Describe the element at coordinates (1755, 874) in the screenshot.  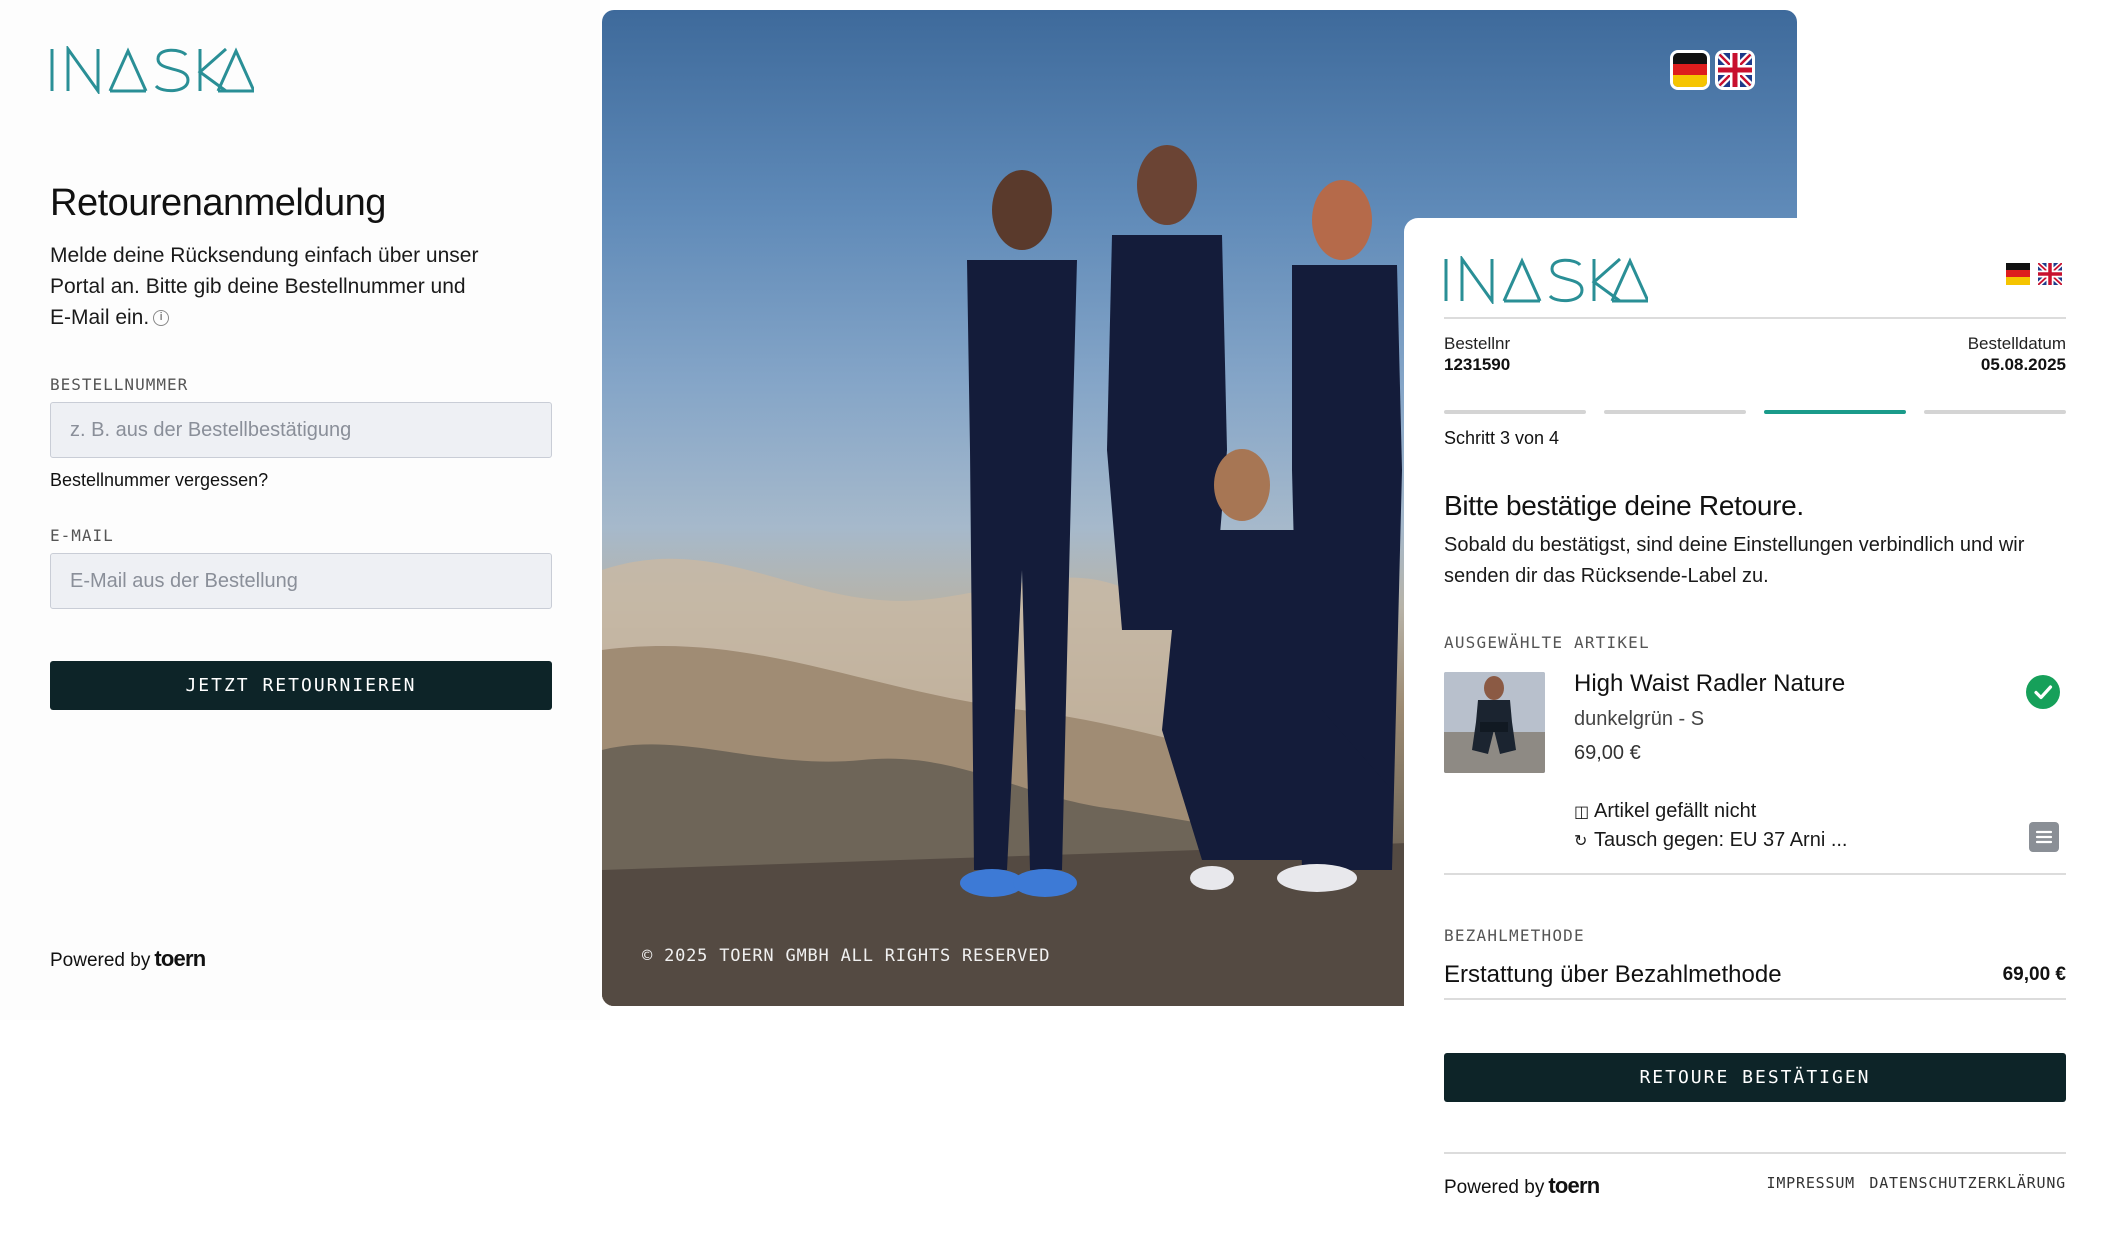
I see `item-divider` at that location.